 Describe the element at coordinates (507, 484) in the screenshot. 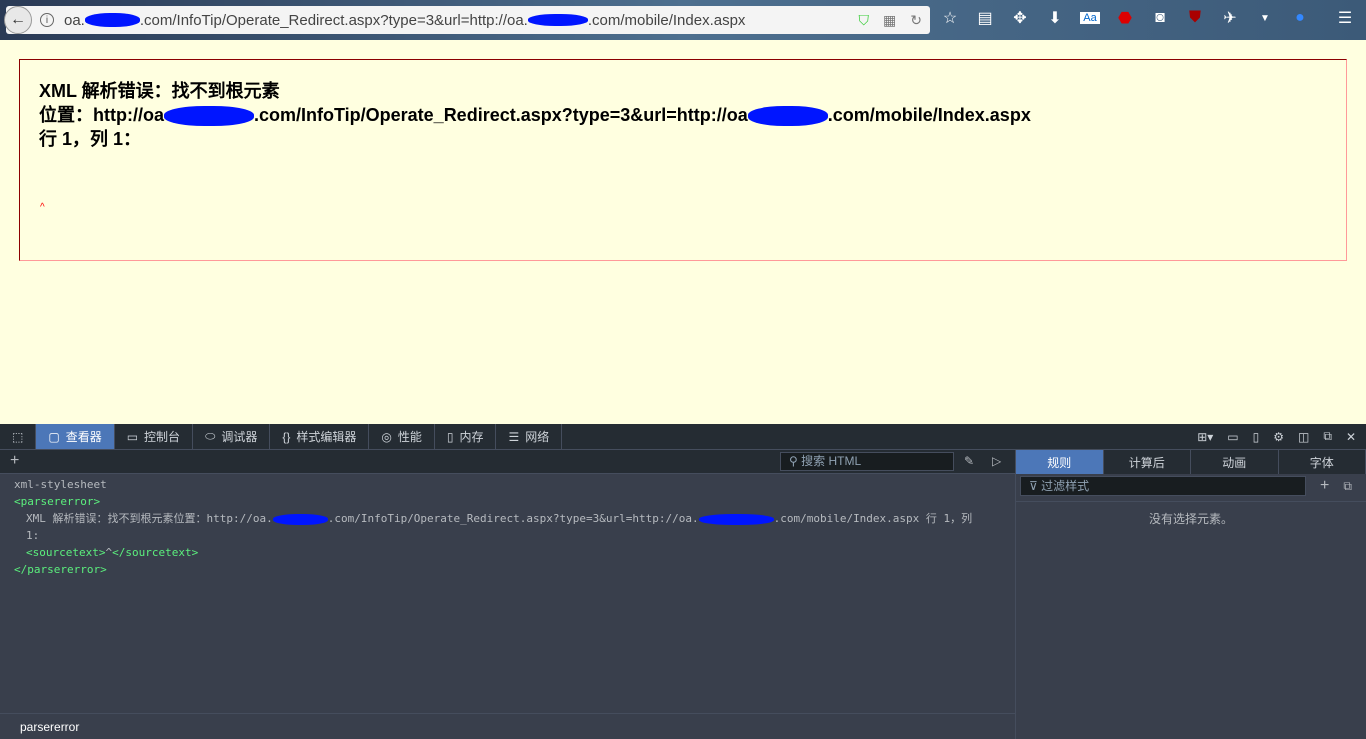

I see `tree-node: xml-stylesheet` at that location.